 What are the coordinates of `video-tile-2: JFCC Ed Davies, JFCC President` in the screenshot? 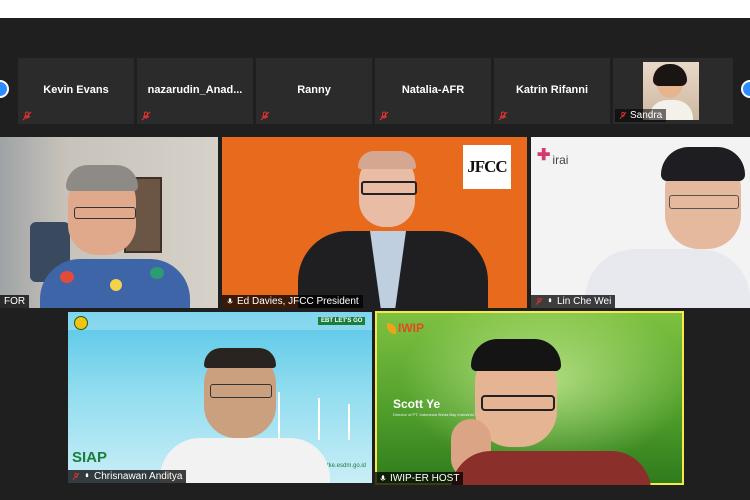 It's located at (374, 222).